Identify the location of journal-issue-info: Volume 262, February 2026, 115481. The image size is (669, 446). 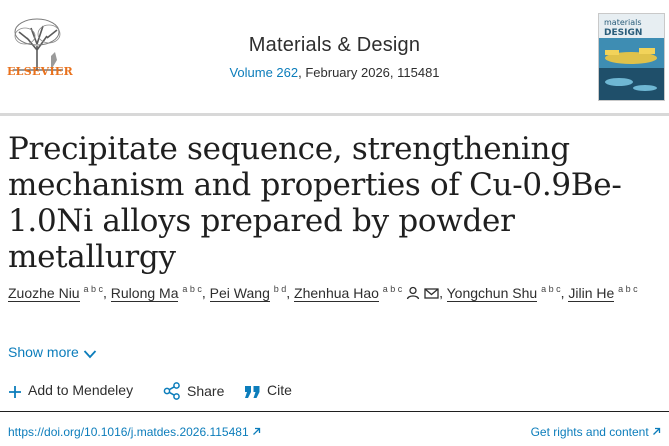
(334, 72).